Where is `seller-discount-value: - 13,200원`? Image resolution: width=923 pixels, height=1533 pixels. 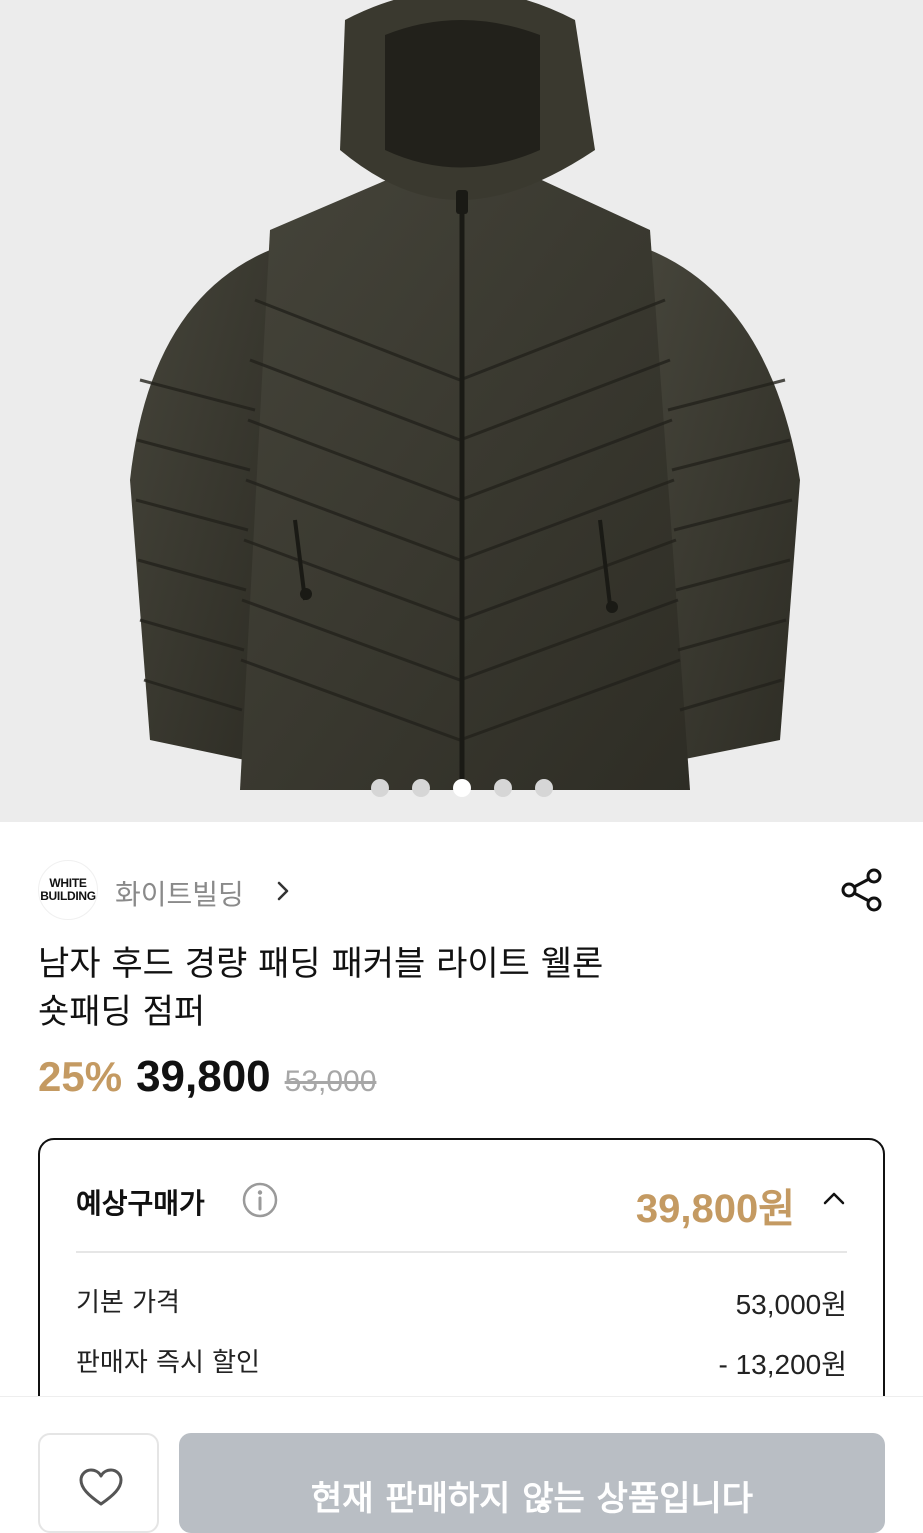 seller-discount-value: - 13,200원 is located at coordinates (782, 1364).